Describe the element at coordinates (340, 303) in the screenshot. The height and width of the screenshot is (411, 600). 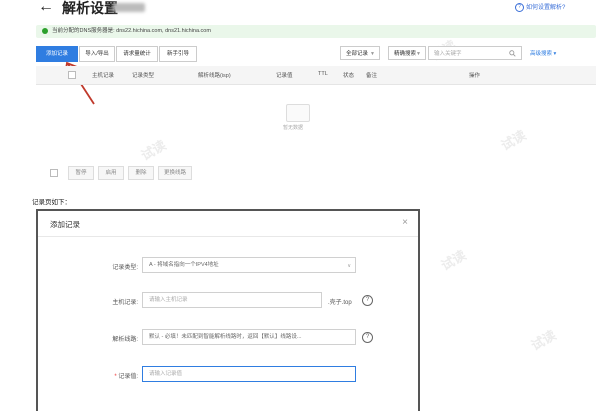
I see `domain-suffix: .壳子.top` at that location.